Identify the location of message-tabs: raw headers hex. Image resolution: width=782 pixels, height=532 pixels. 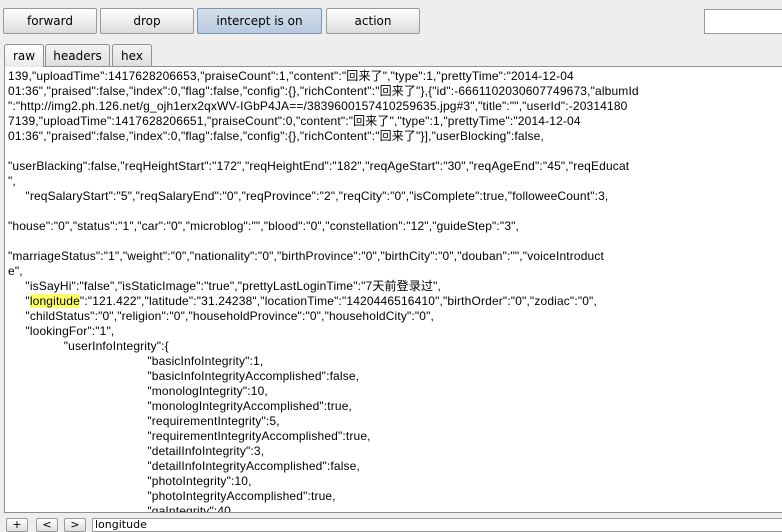
(391, 55).